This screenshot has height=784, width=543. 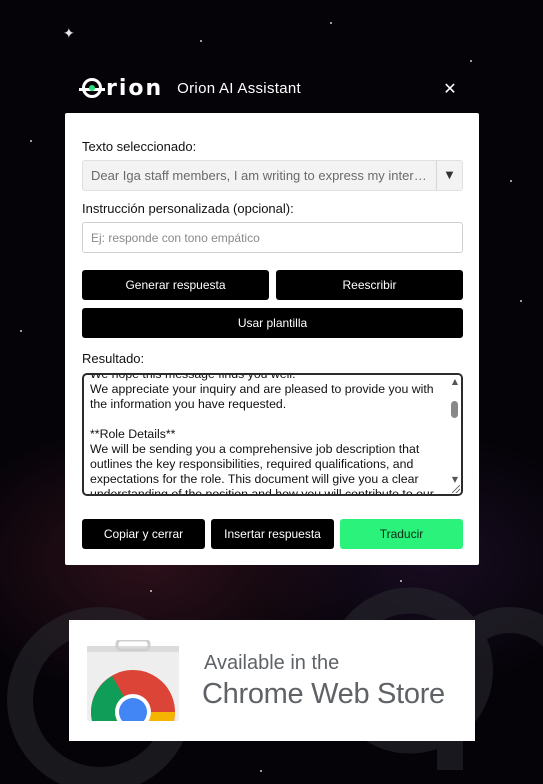 What do you see at coordinates (113, 358) in the screenshot?
I see `result-label: Resultado:` at bounding box center [113, 358].